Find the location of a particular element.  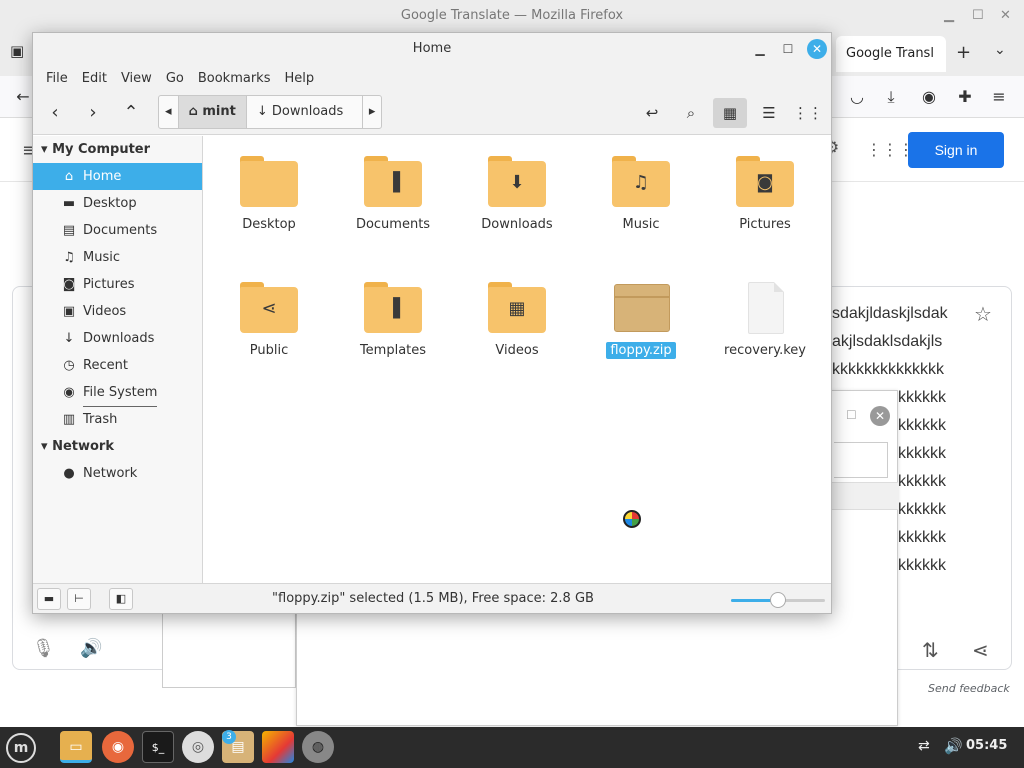

menu-bookmarks: Bookmarks is located at coordinates (234, 79).